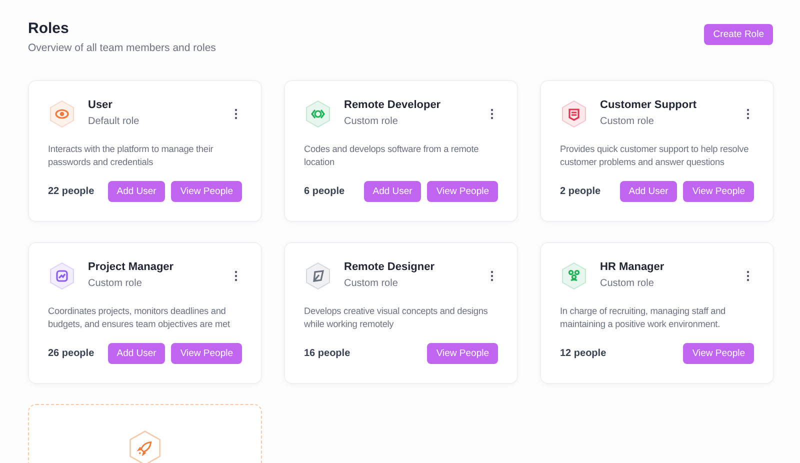 This screenshot has width=800, height=463. What do you see at coordinates (131, 155) in the screenshot?
I see `role-description: Interacts with the platform to manage their passwords and credentials` at bounding box center [131, 155].